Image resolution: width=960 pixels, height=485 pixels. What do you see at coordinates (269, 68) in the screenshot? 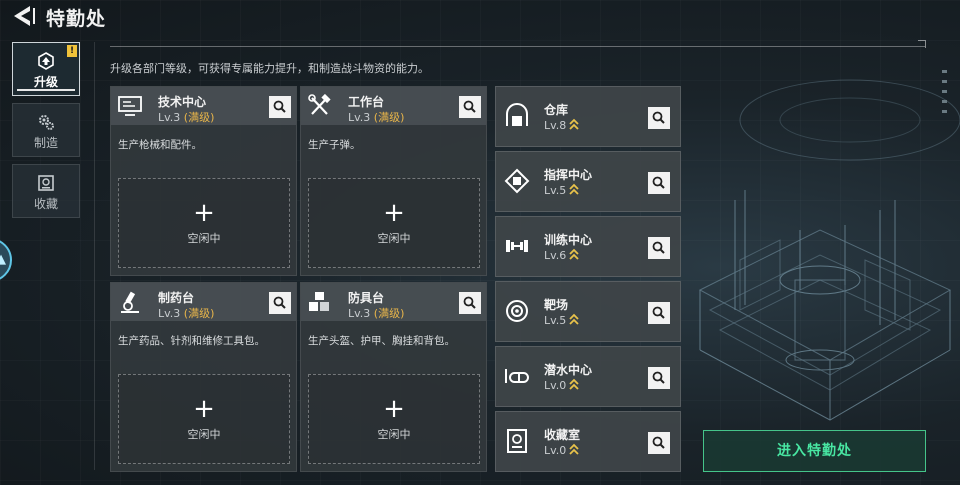
I see `section-description: 升级各部门等级，可获得专属能力提升，和制造战斗物资的能力。` at bounding box center [269, 68].